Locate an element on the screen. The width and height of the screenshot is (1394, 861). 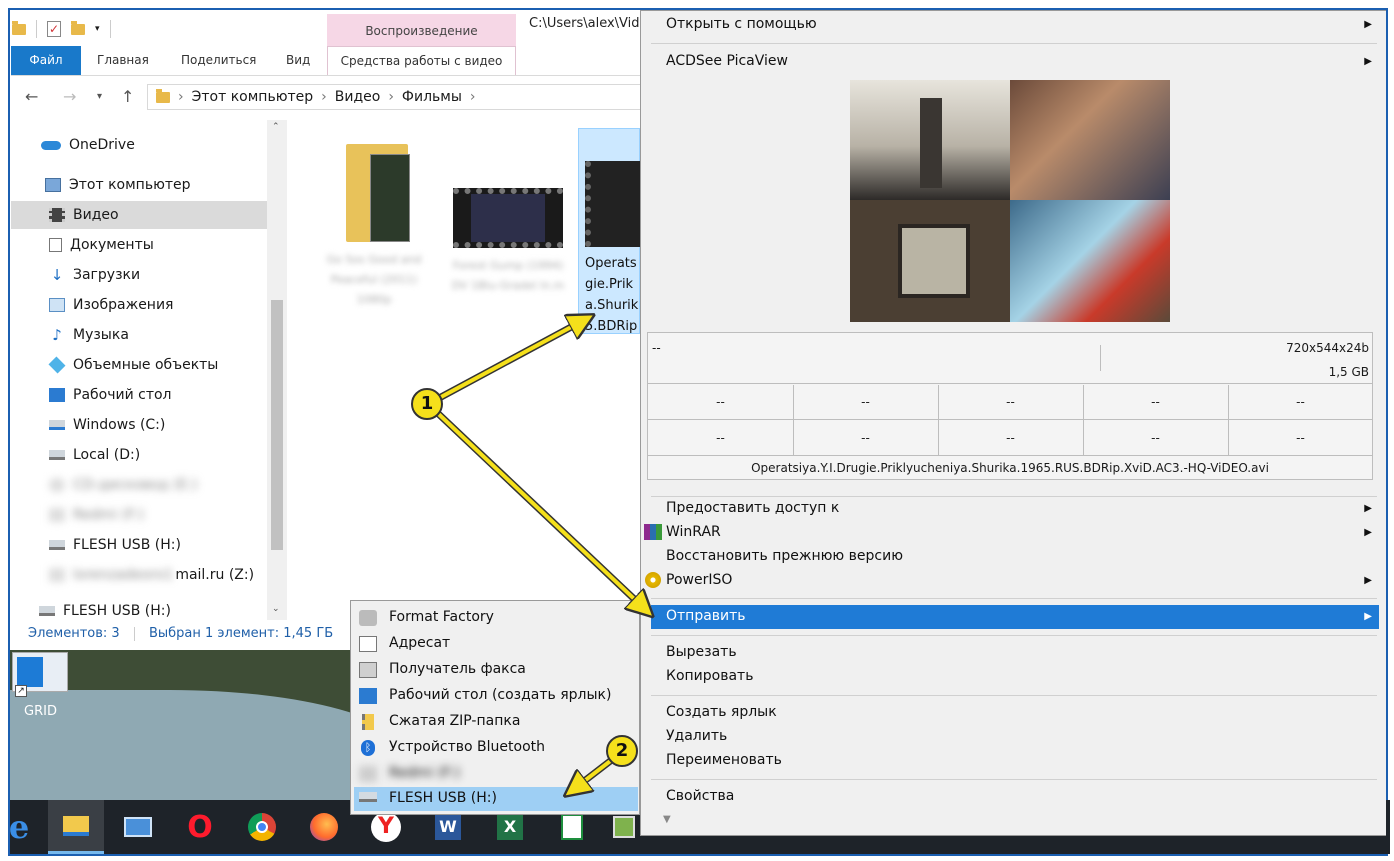
arrow-to-file is located at coordinates (507, 362).